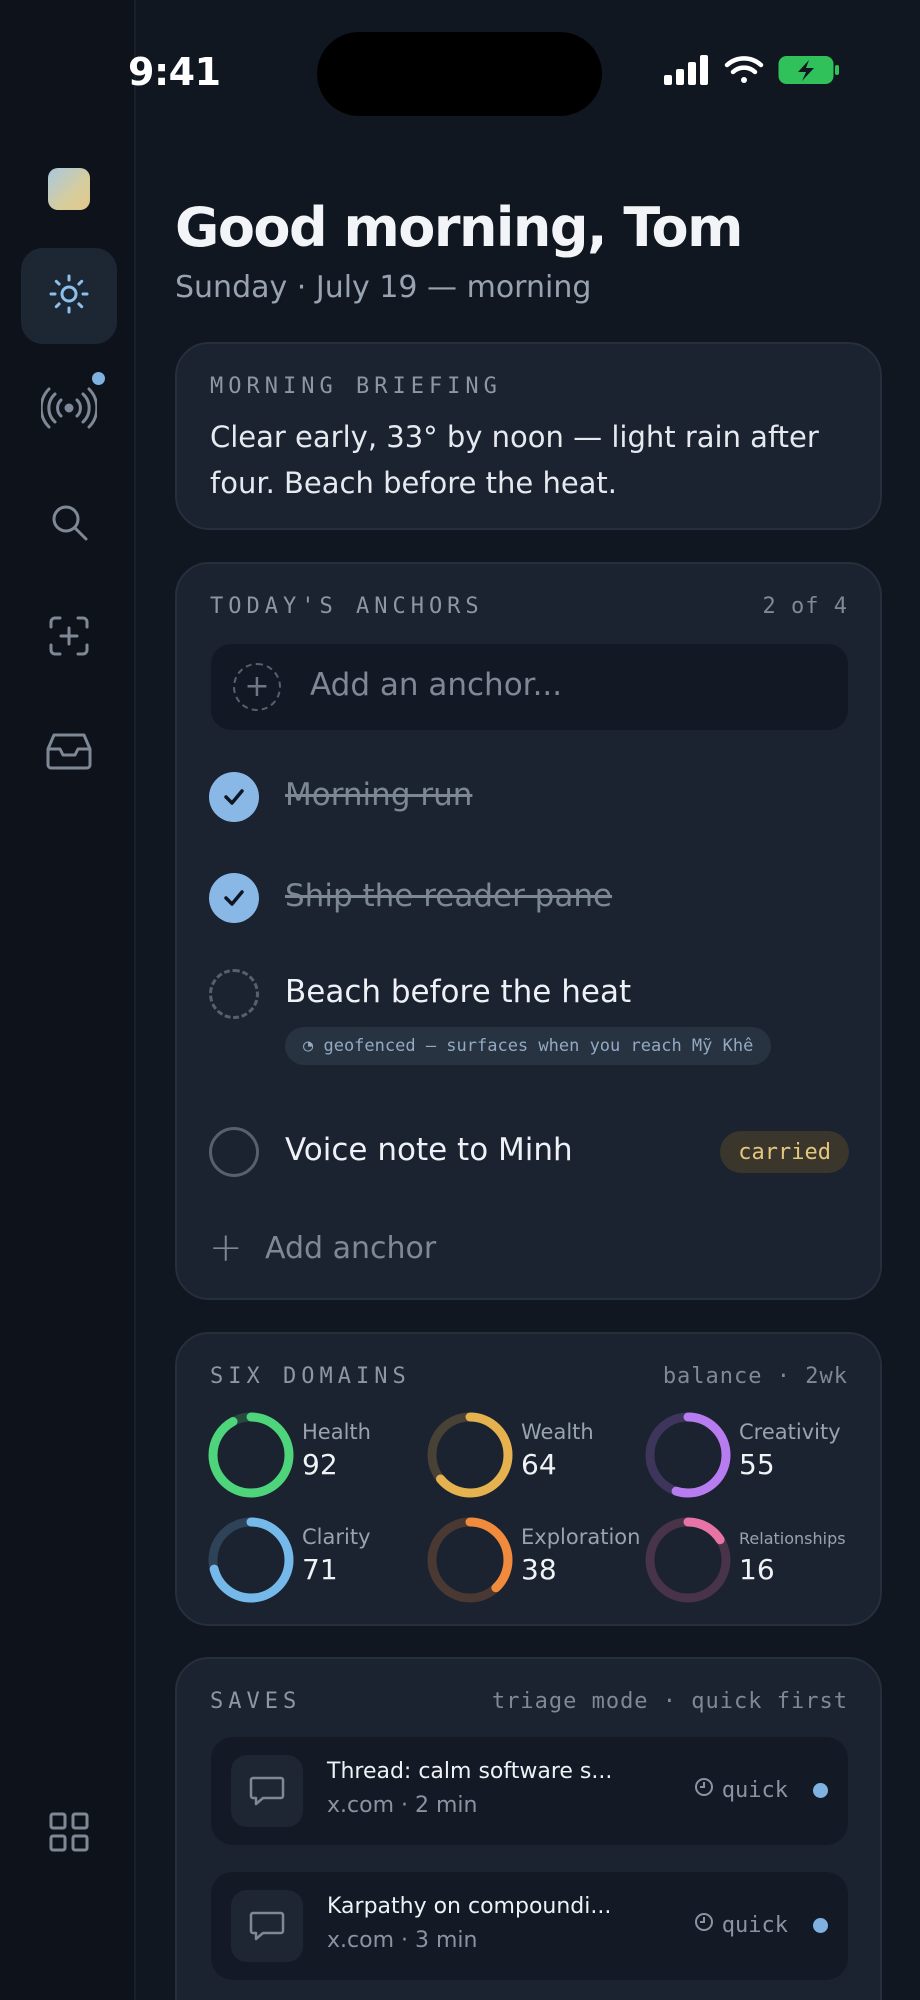 This screenshot has width=920, height=2000. I want to click on dynamic-island, so click(459, 74).